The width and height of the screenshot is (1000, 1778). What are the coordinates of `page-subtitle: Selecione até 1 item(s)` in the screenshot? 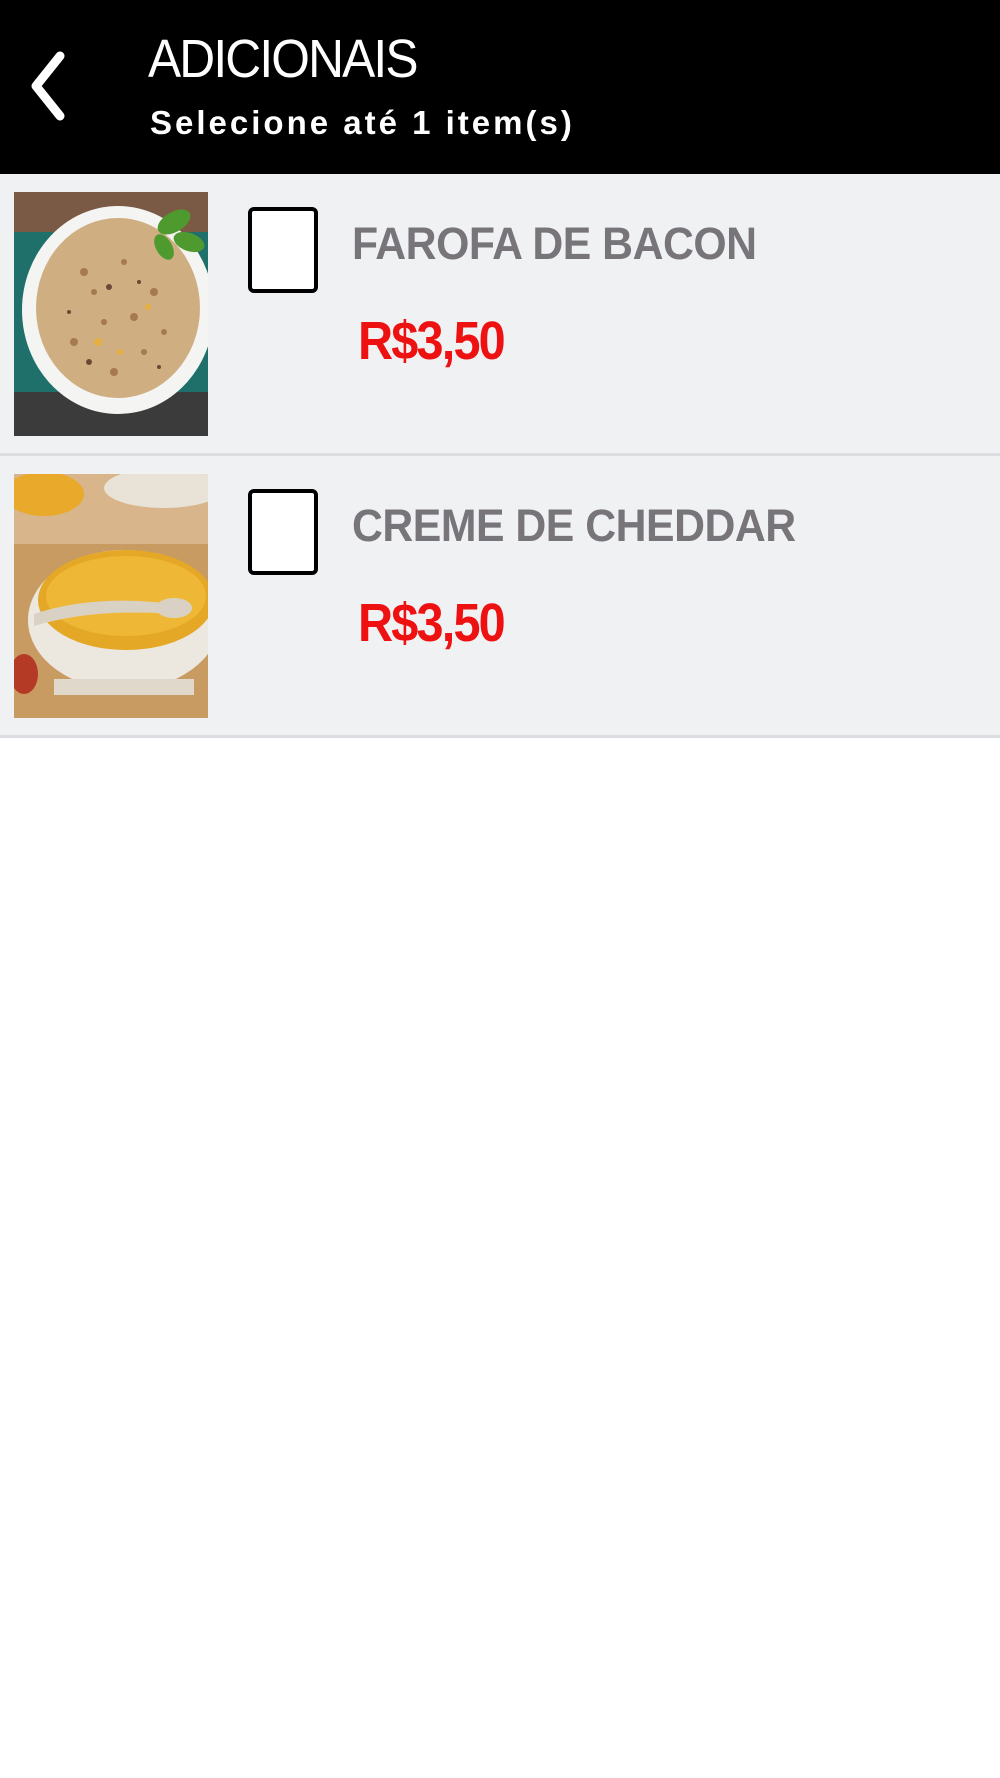 It's located at (362, 122).